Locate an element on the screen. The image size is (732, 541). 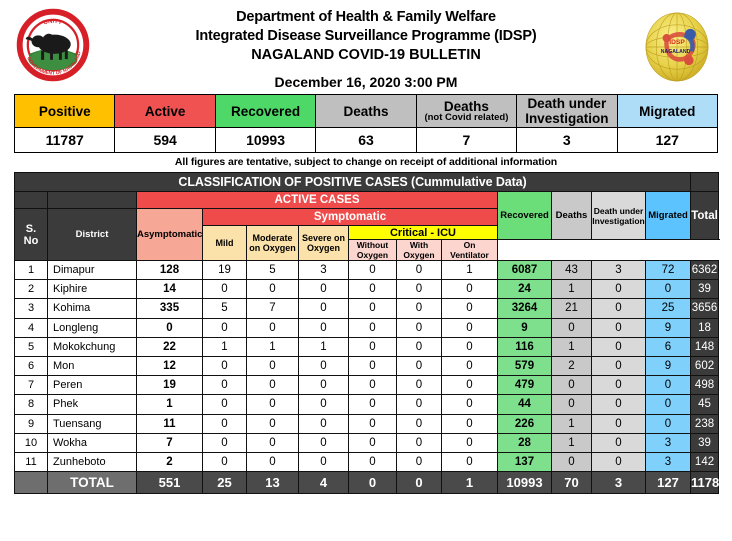
cell-mild: 19 is located at coordinates (224, 270).